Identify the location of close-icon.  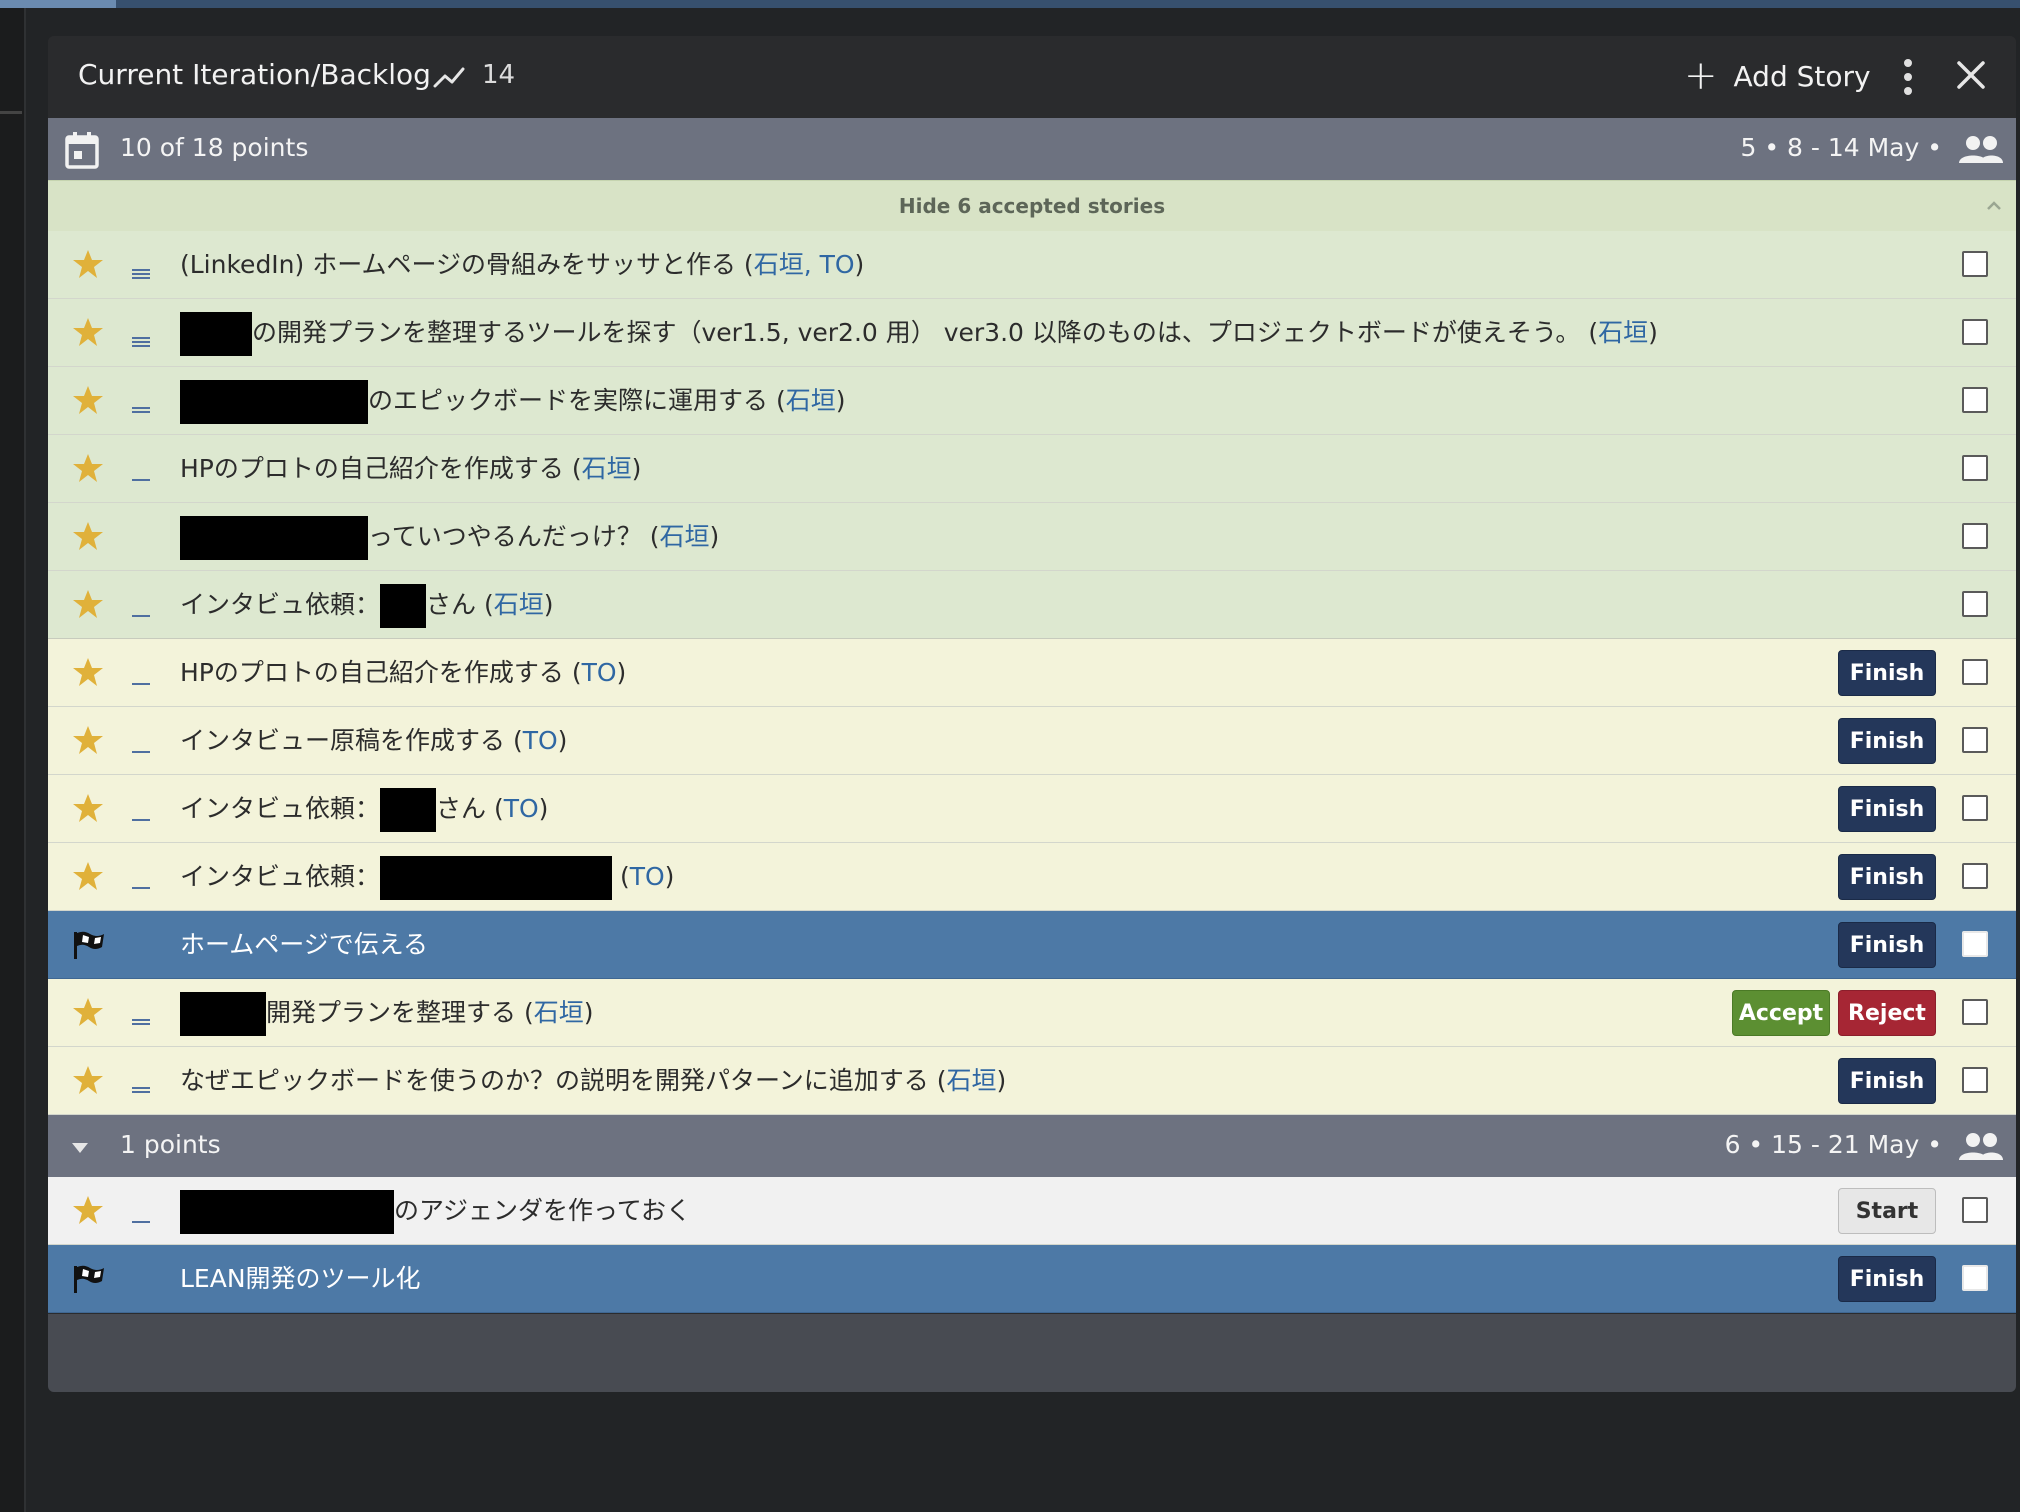
(1971, 75).